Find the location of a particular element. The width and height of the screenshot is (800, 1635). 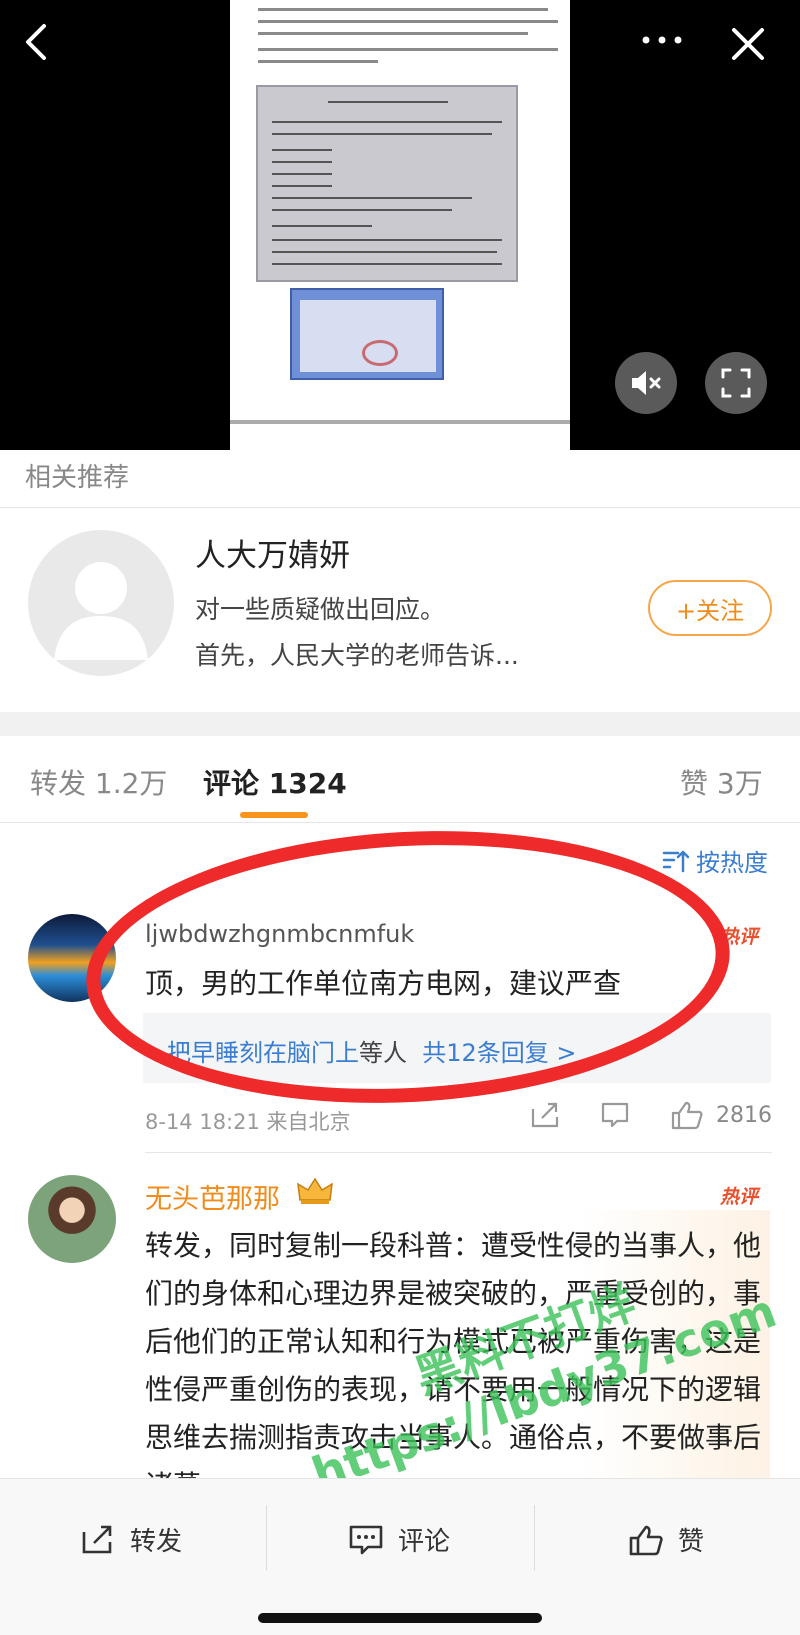

comment-label: 评论 is located at coordinates (424, 1542).